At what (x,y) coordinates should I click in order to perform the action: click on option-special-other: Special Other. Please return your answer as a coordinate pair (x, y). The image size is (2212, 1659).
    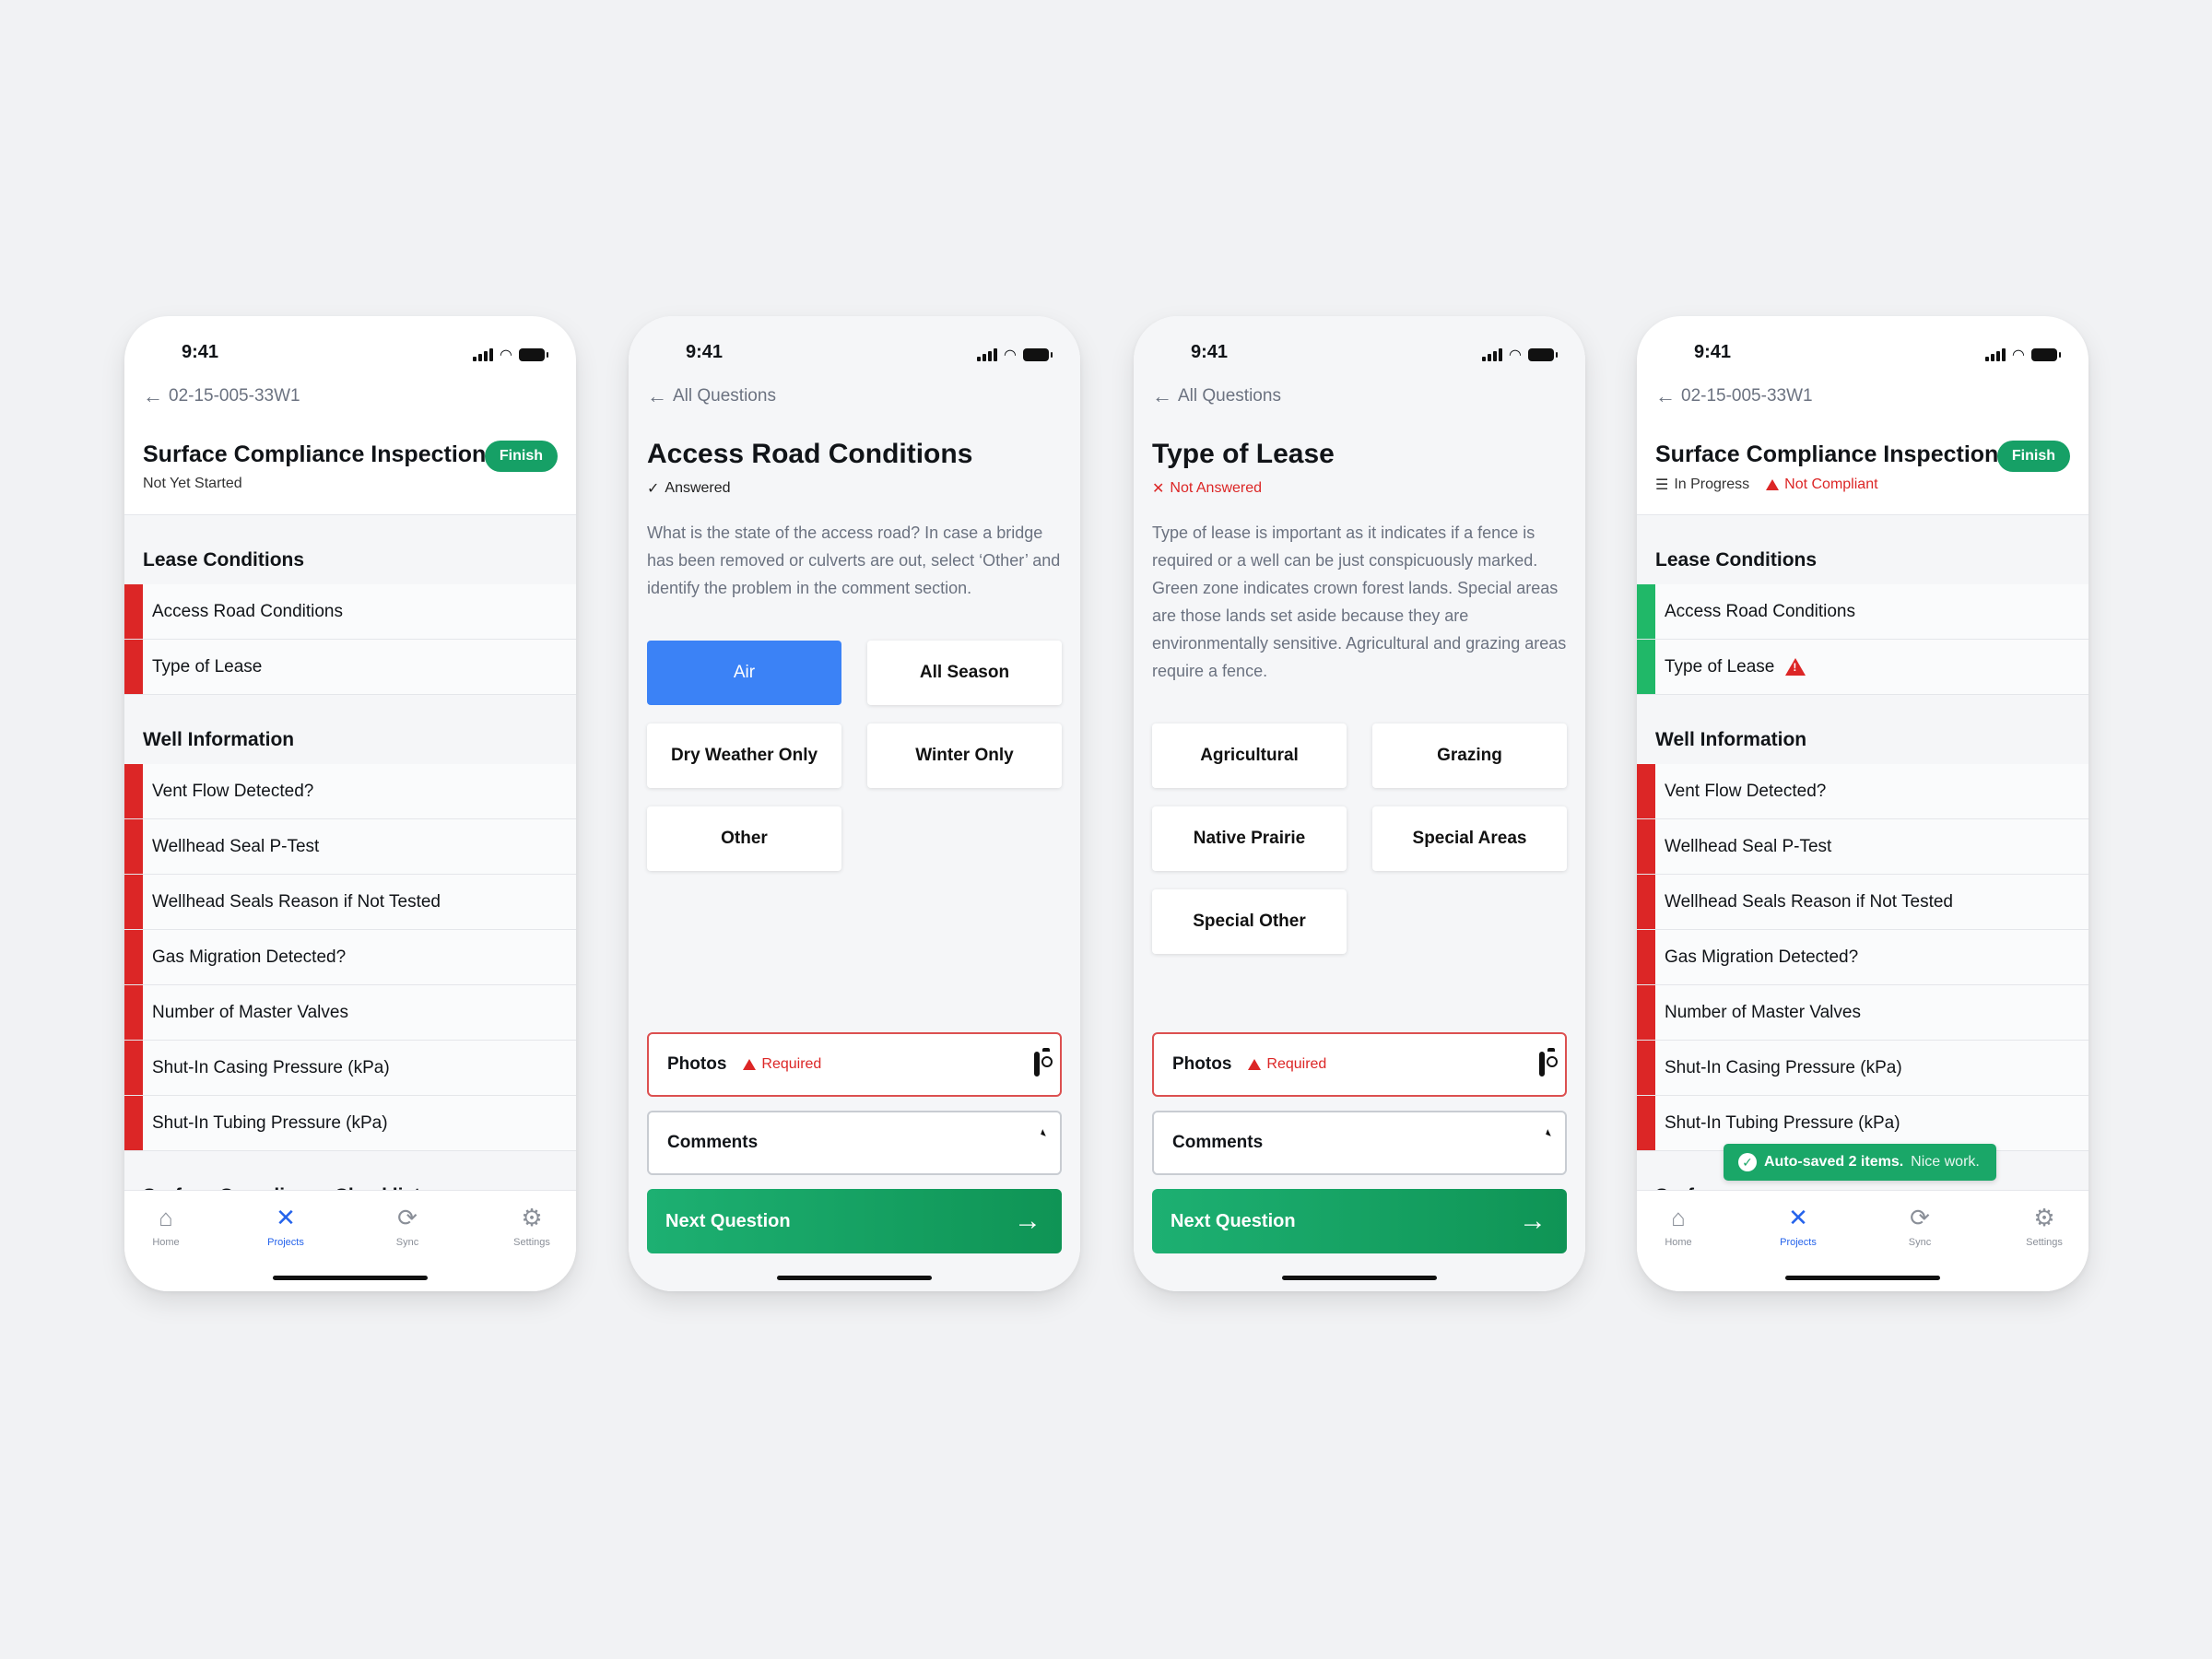
    Looking at the image, I should click on (1249, 921).